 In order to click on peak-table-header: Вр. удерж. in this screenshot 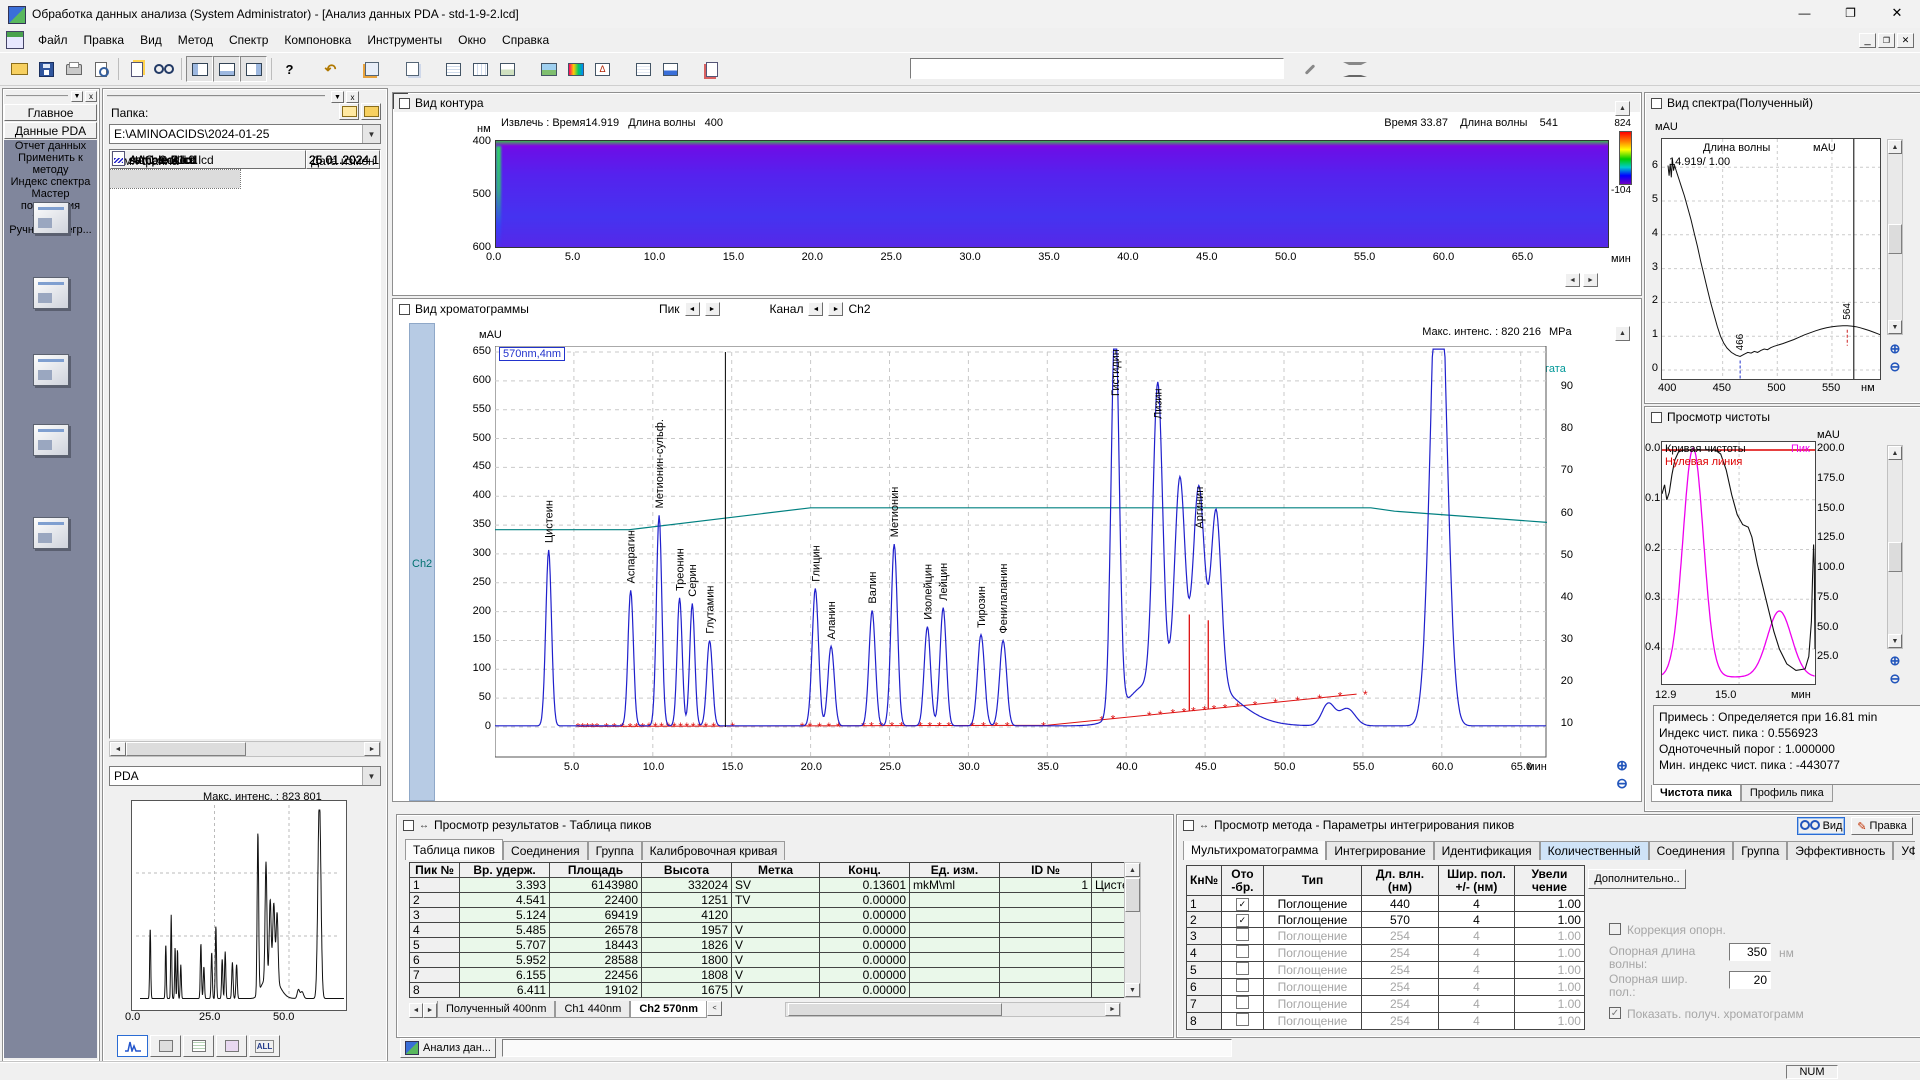, I will do `click(504, 870)`.